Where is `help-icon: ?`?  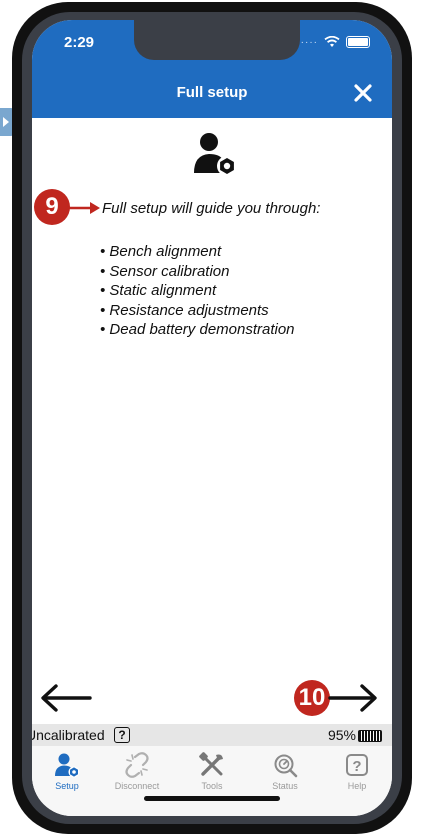 help-icon: ? is located at coordinates (357, 765).